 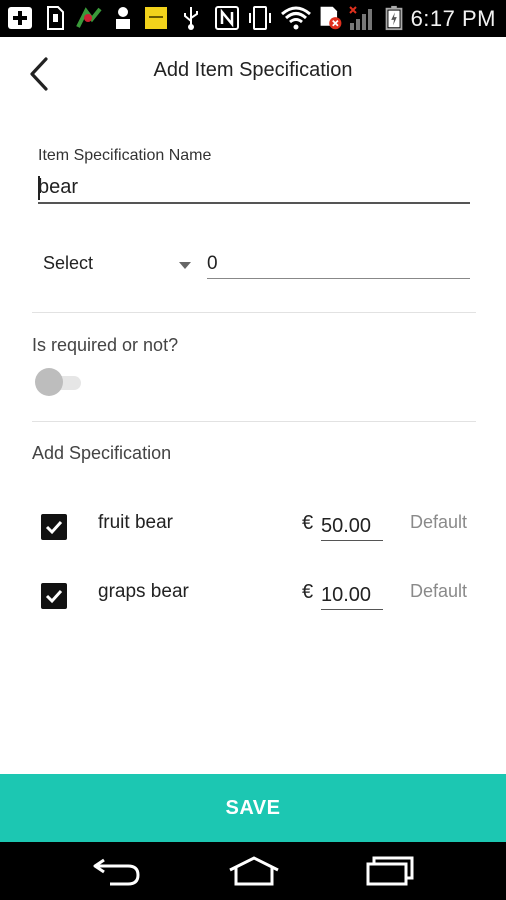 I want to click on recent-apps-icon, so click(x=390, y=871).